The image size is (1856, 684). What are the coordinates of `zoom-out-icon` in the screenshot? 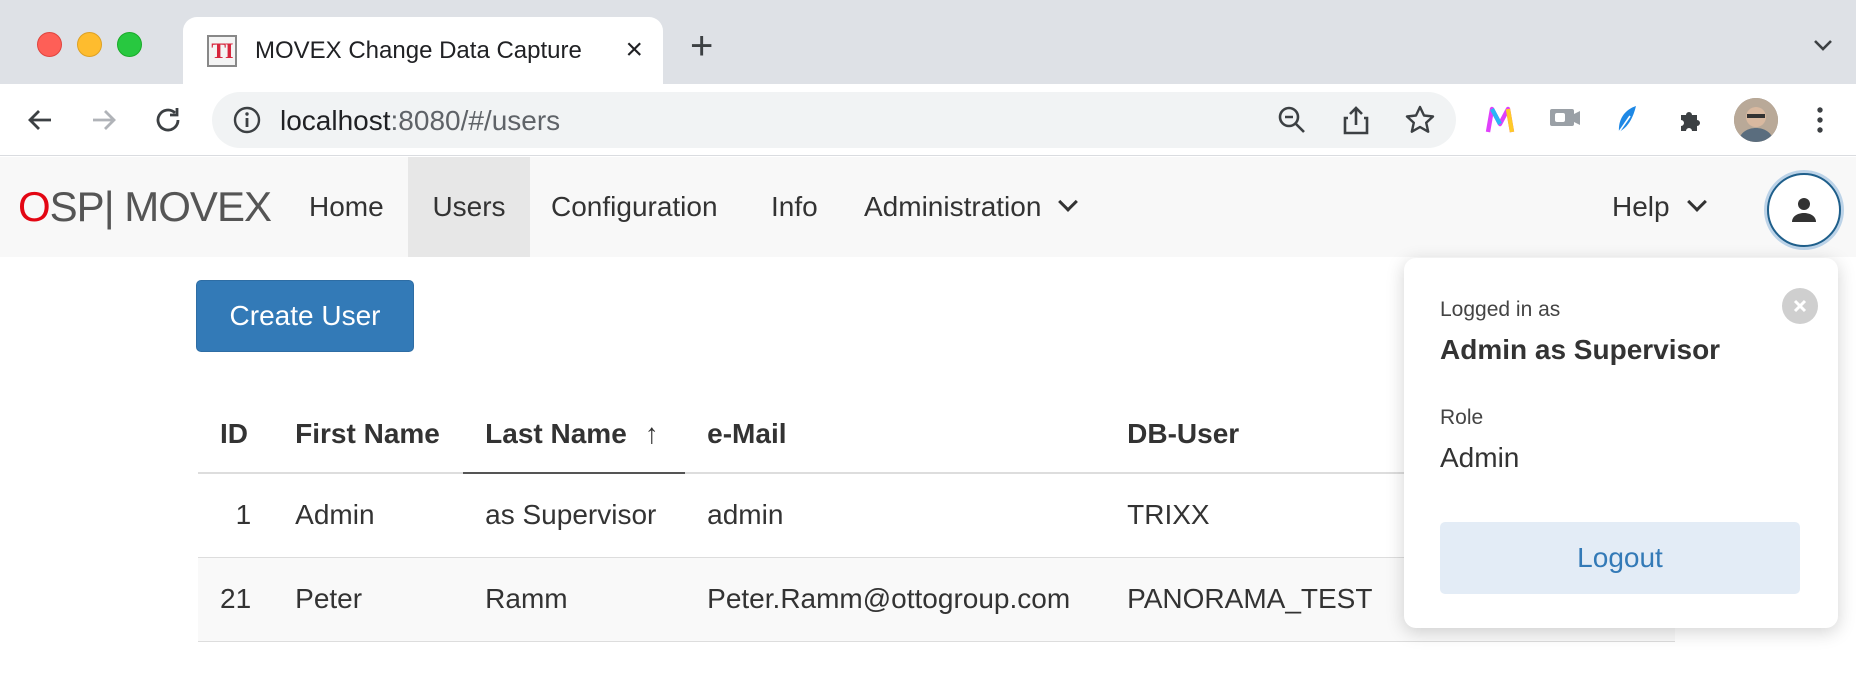 It's located at (1292, 120).